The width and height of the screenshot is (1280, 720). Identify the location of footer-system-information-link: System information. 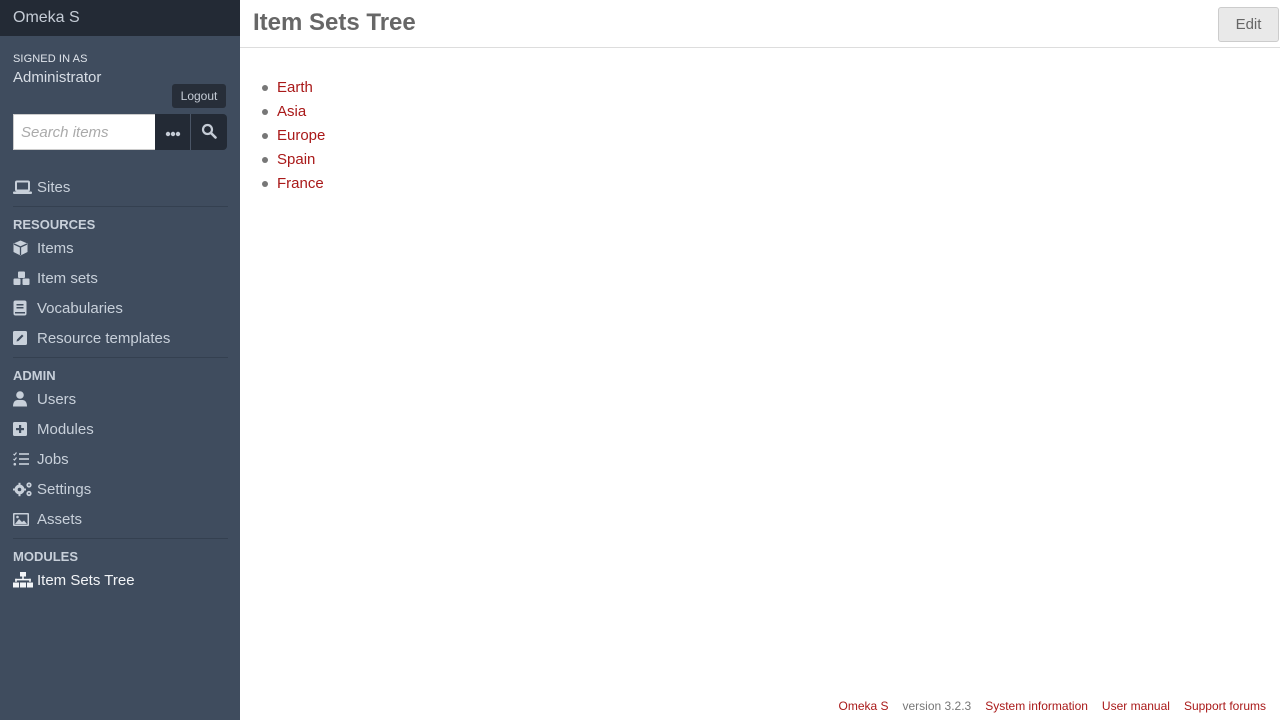
(1036, 706).